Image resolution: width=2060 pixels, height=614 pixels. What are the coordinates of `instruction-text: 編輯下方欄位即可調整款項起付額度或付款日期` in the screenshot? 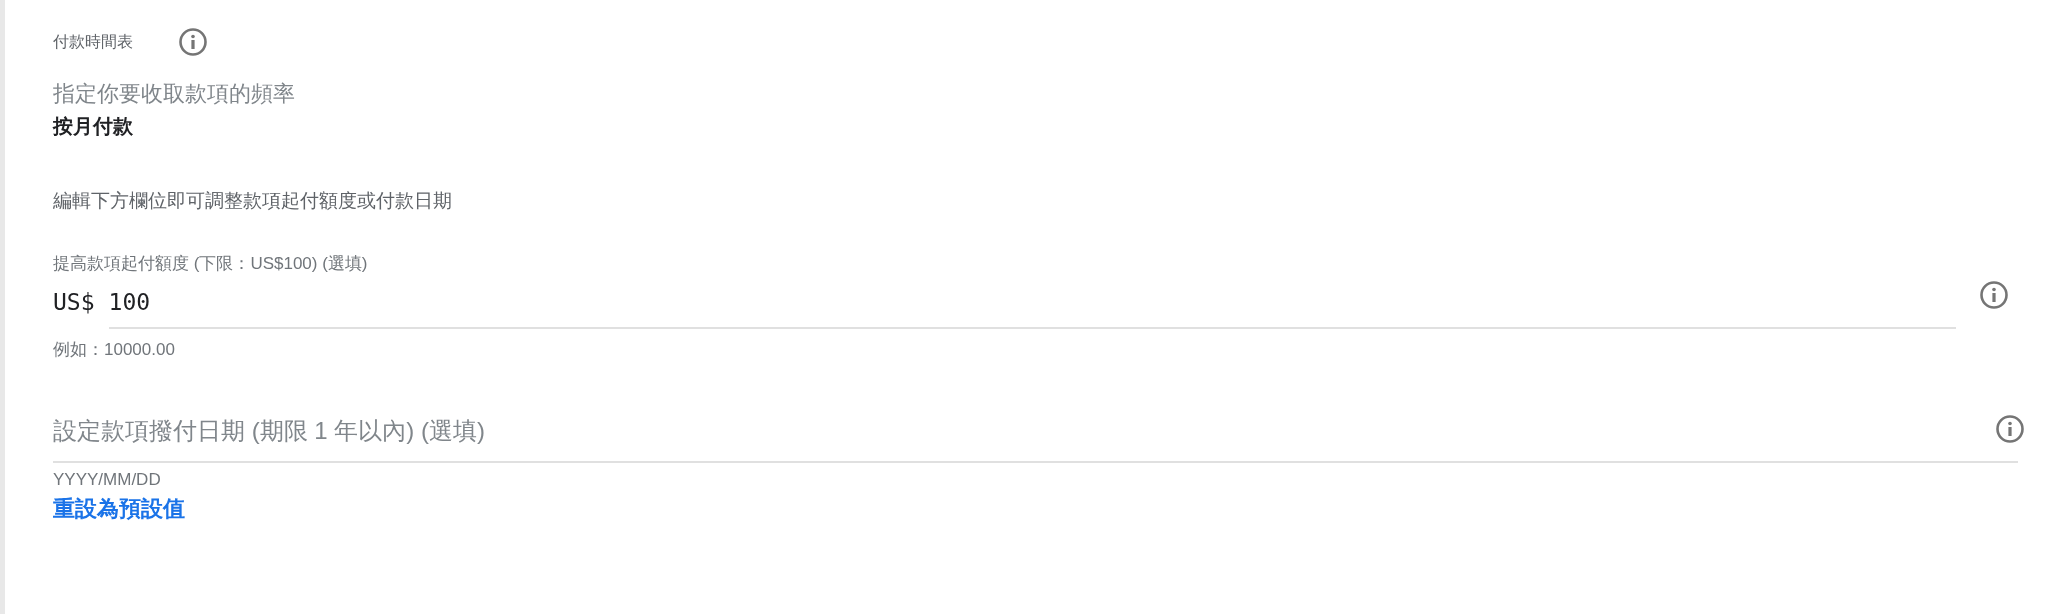 It's located at (253, 200).